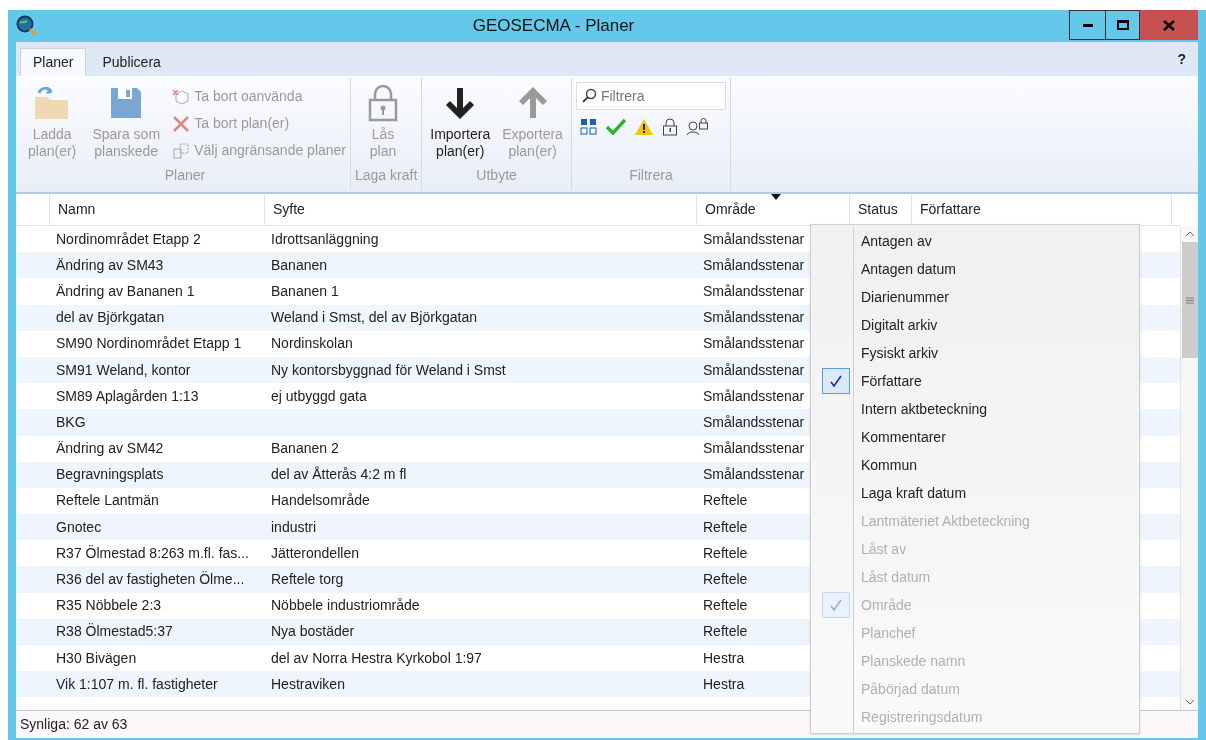  I want to click on menu-item: Antagen av, so click(975, 241).